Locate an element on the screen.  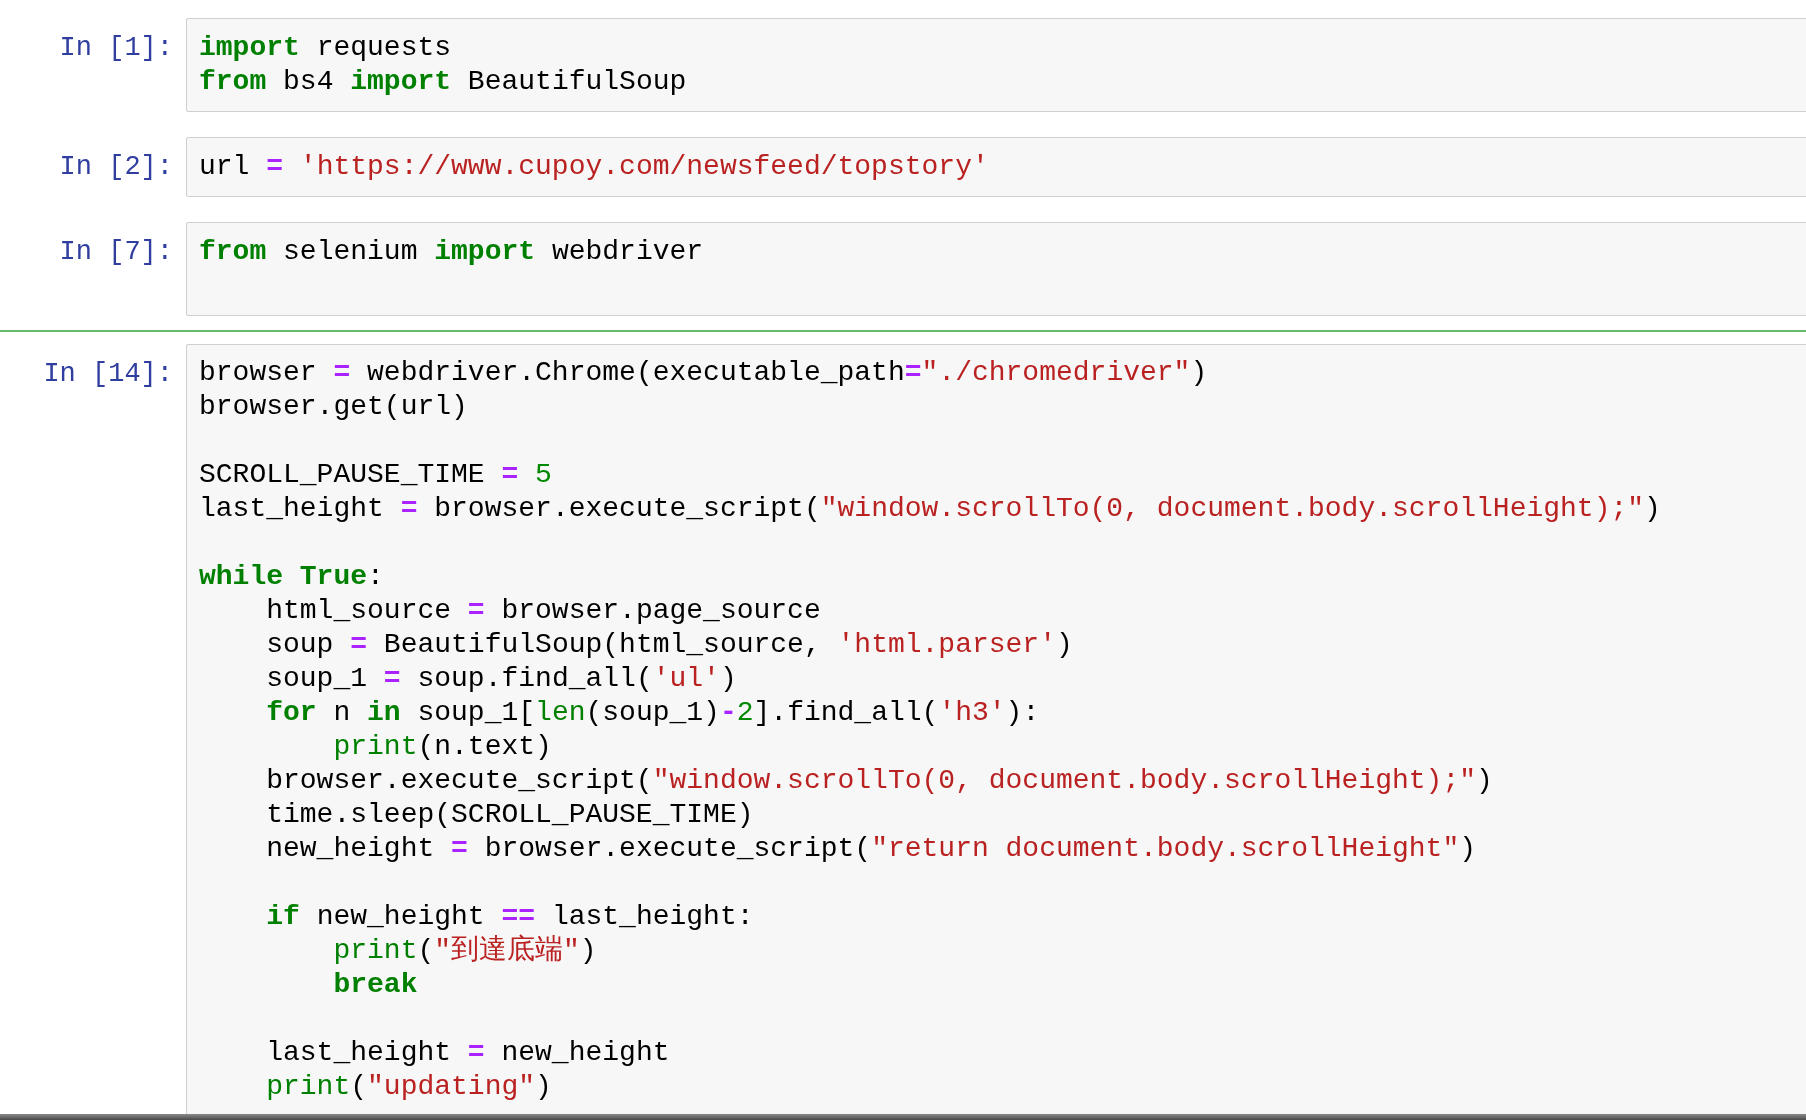
code-line: soup = BeautifulSoup(html_source, 'html.parser') is located at coordinates (669, 645).